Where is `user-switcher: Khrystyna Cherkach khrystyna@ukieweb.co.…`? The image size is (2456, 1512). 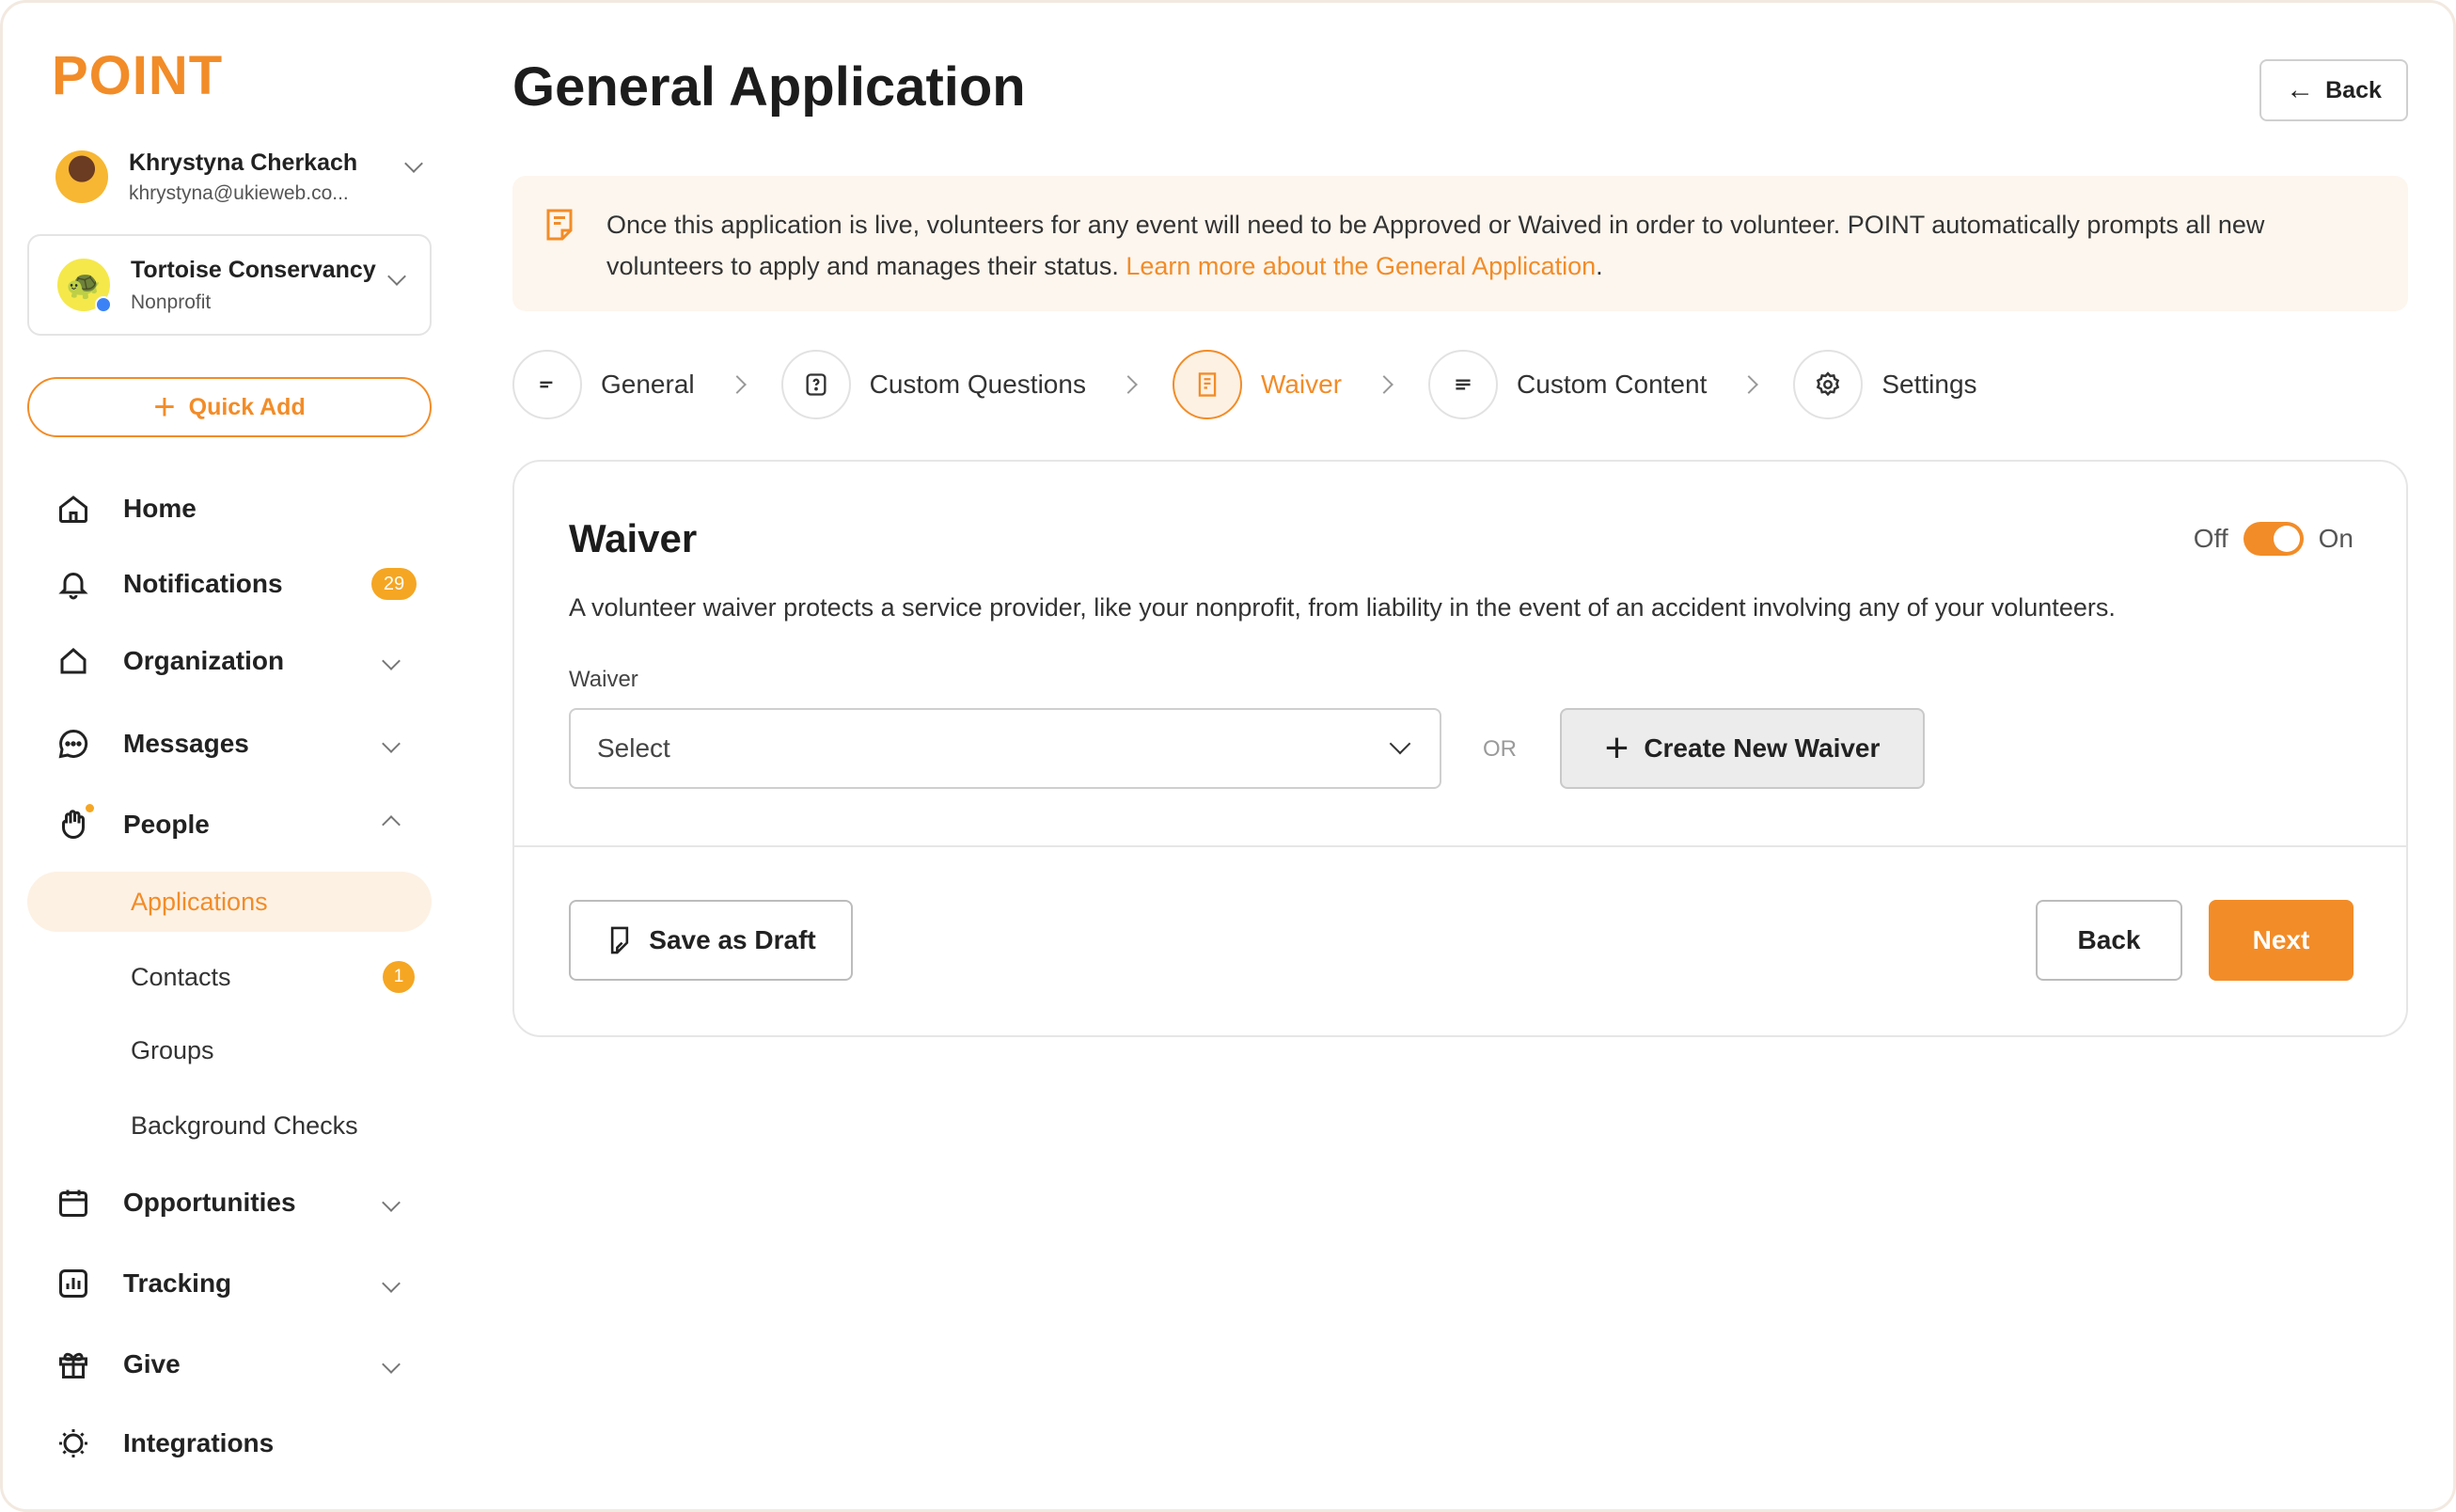
user-switcher: Khrystyna Cherkach khrystyna@ukieweb.co.… is located at coordinates (229, 177).